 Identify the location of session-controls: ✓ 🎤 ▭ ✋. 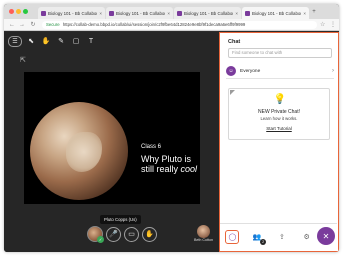
(123, 234).